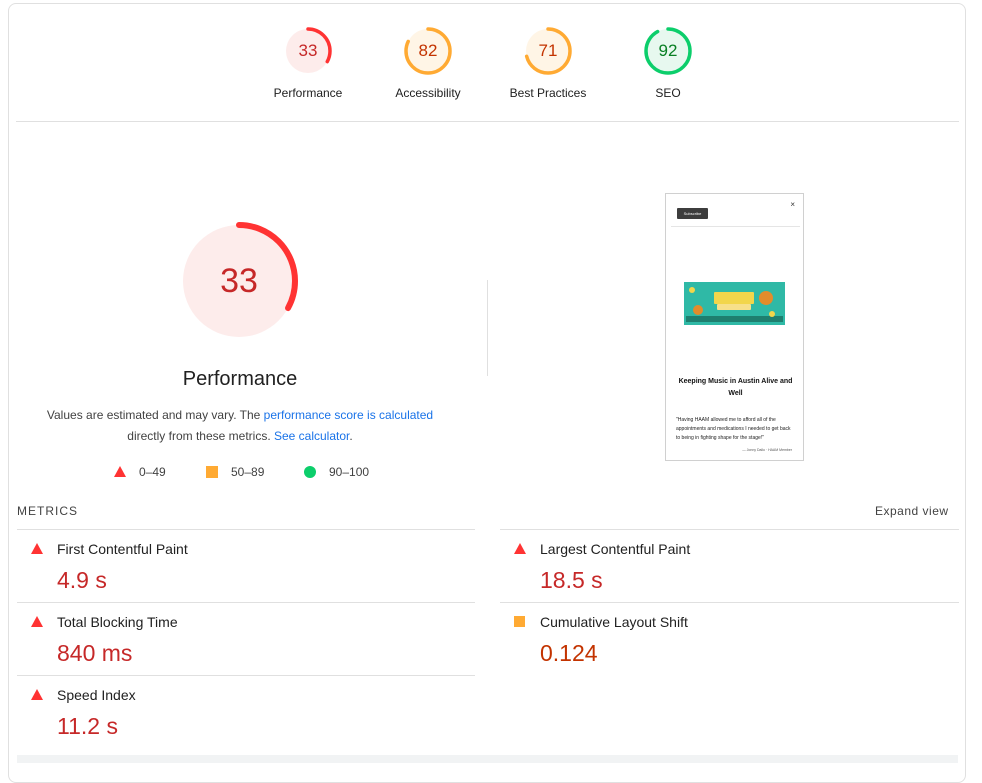  What do you see at coordinates (117, 622) in the screenshot?
I see `metric-name: Total Blocking Time` at bounding box center [117, 622].